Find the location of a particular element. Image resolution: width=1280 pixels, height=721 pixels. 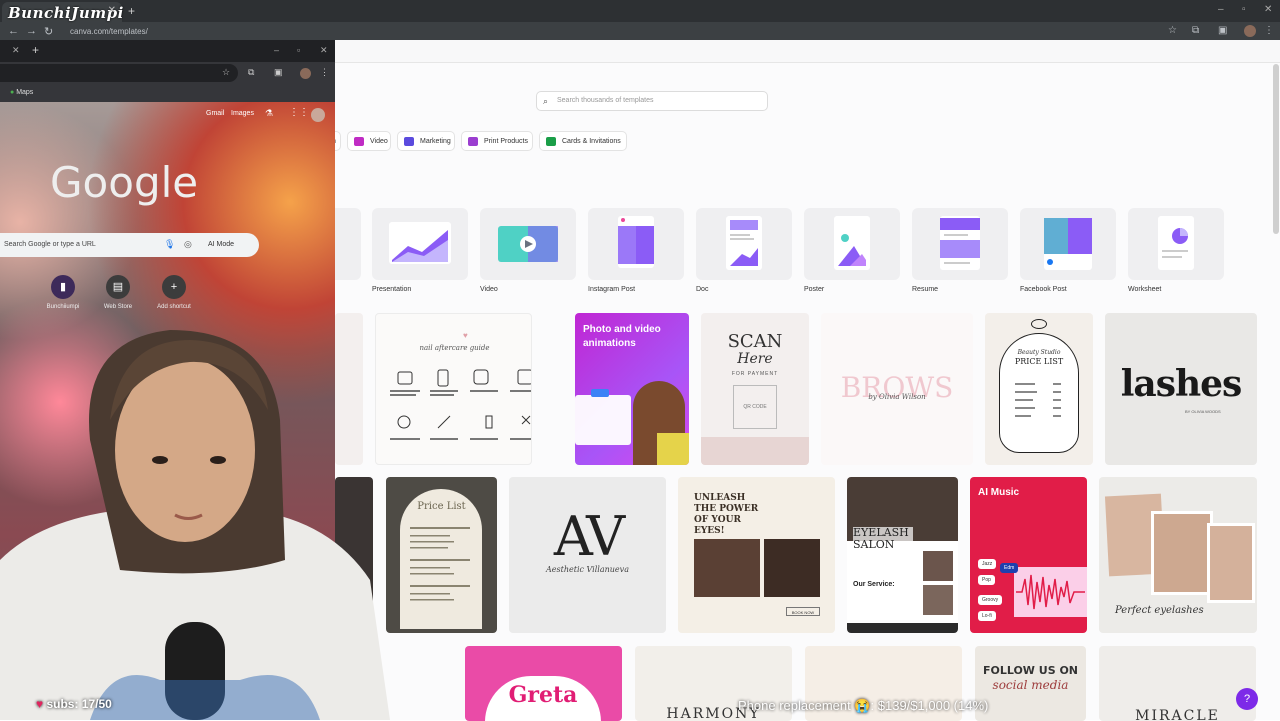

music-tag: Lo-fi is located at coordinates (987, 616).